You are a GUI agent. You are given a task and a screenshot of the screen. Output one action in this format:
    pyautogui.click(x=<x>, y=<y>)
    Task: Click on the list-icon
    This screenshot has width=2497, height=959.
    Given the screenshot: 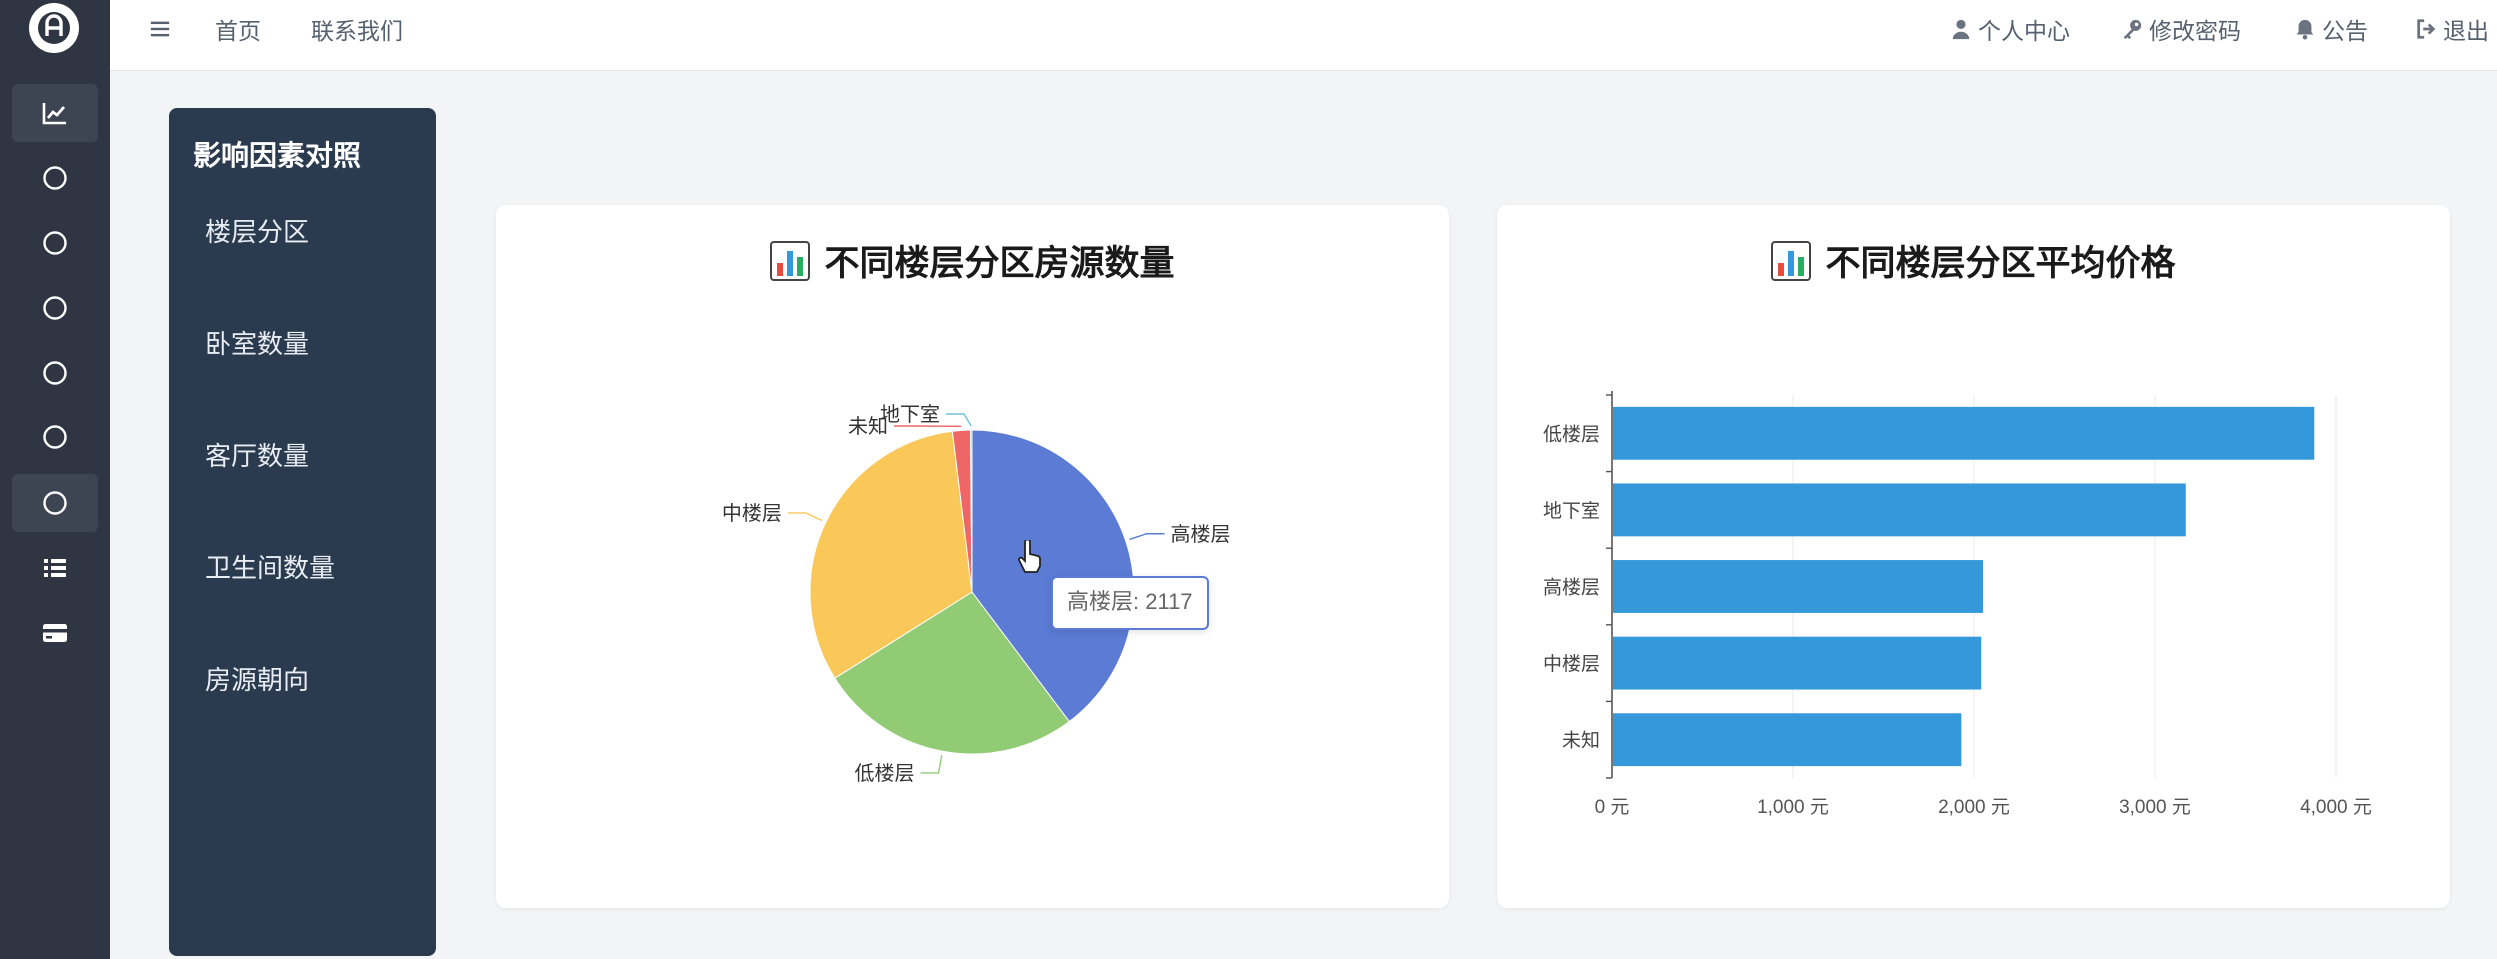 What is the action you would take?
    pyautogui.click(x=55, y=568)
    